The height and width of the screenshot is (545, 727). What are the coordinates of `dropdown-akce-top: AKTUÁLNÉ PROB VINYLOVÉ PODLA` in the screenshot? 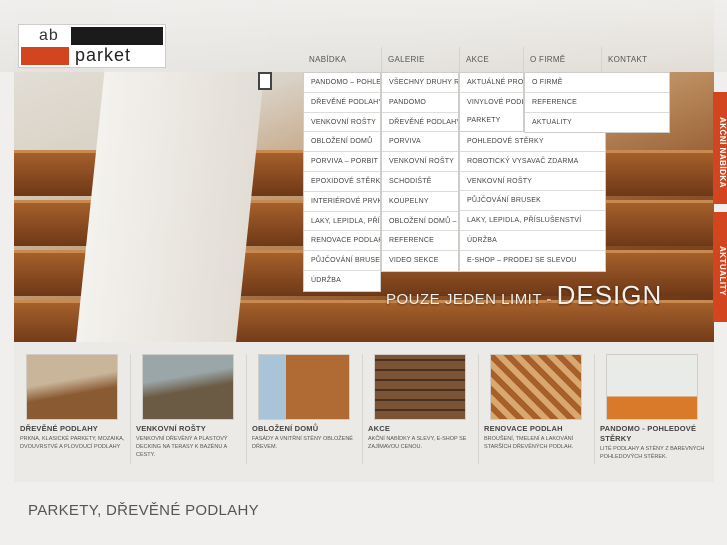 It's located at (491, 92).